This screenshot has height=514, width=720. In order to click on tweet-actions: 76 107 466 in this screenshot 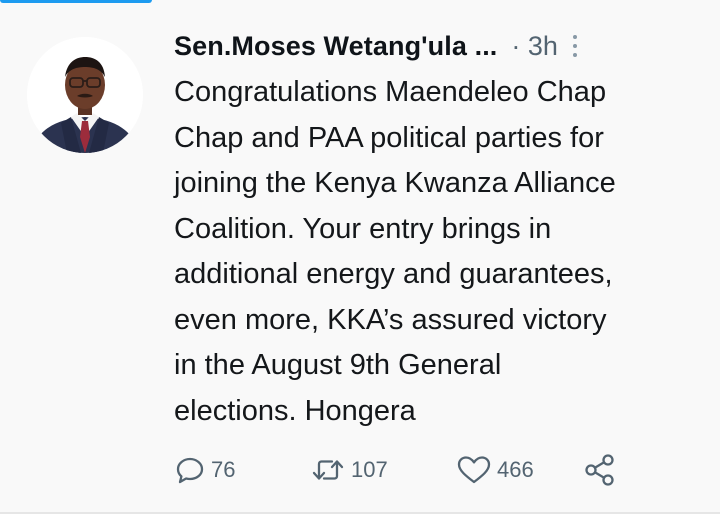, I will do `click(396, 470)`.